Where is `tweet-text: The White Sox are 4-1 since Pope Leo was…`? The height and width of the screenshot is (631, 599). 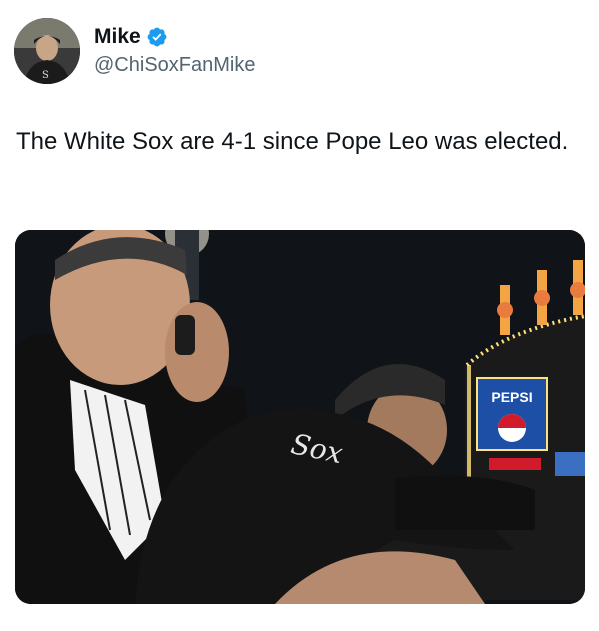 tweet-text: The White Sox are 4-1 since Pope Leo was… is located at coordinates (292, 141).